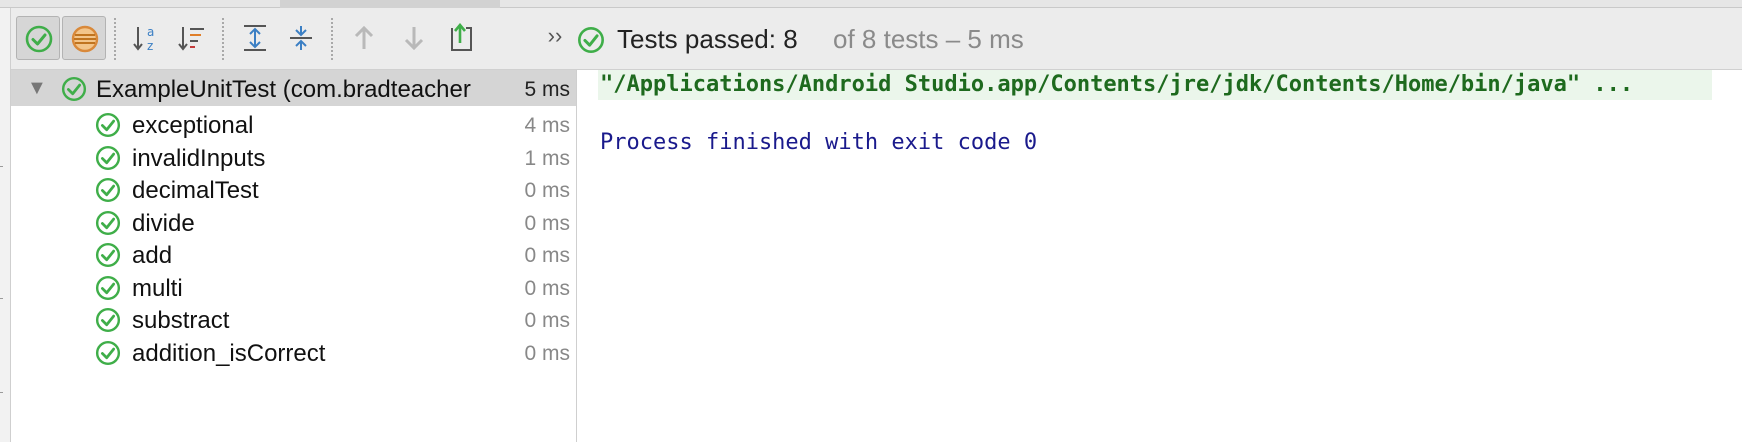  I want to click on tab-strip, so click(390, 4).